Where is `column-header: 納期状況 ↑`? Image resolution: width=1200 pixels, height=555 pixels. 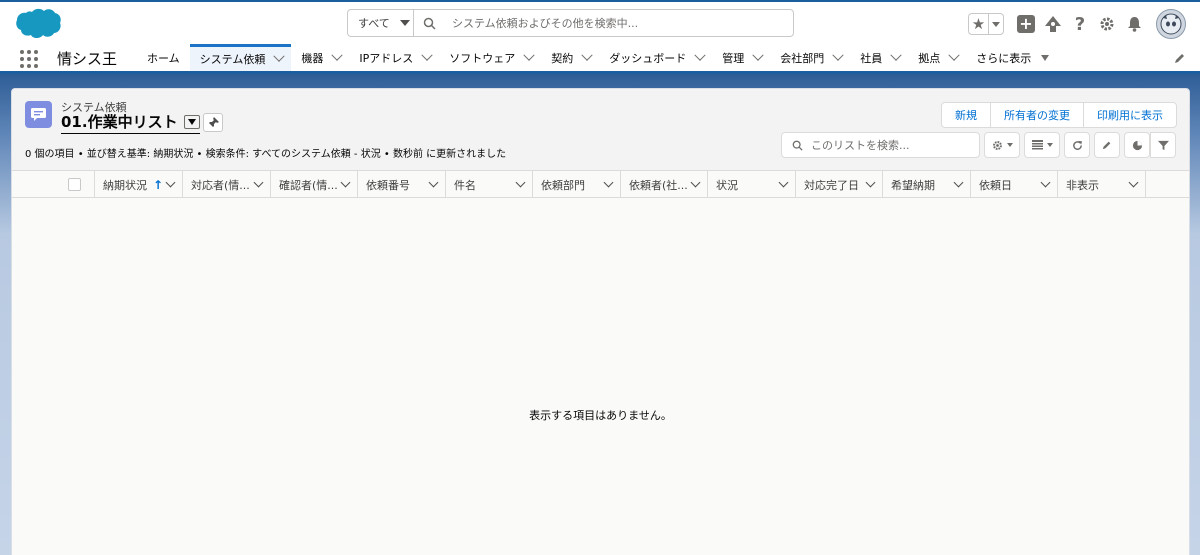
column-header: 納期状況 ↑ is located at coordinates (139, 184).